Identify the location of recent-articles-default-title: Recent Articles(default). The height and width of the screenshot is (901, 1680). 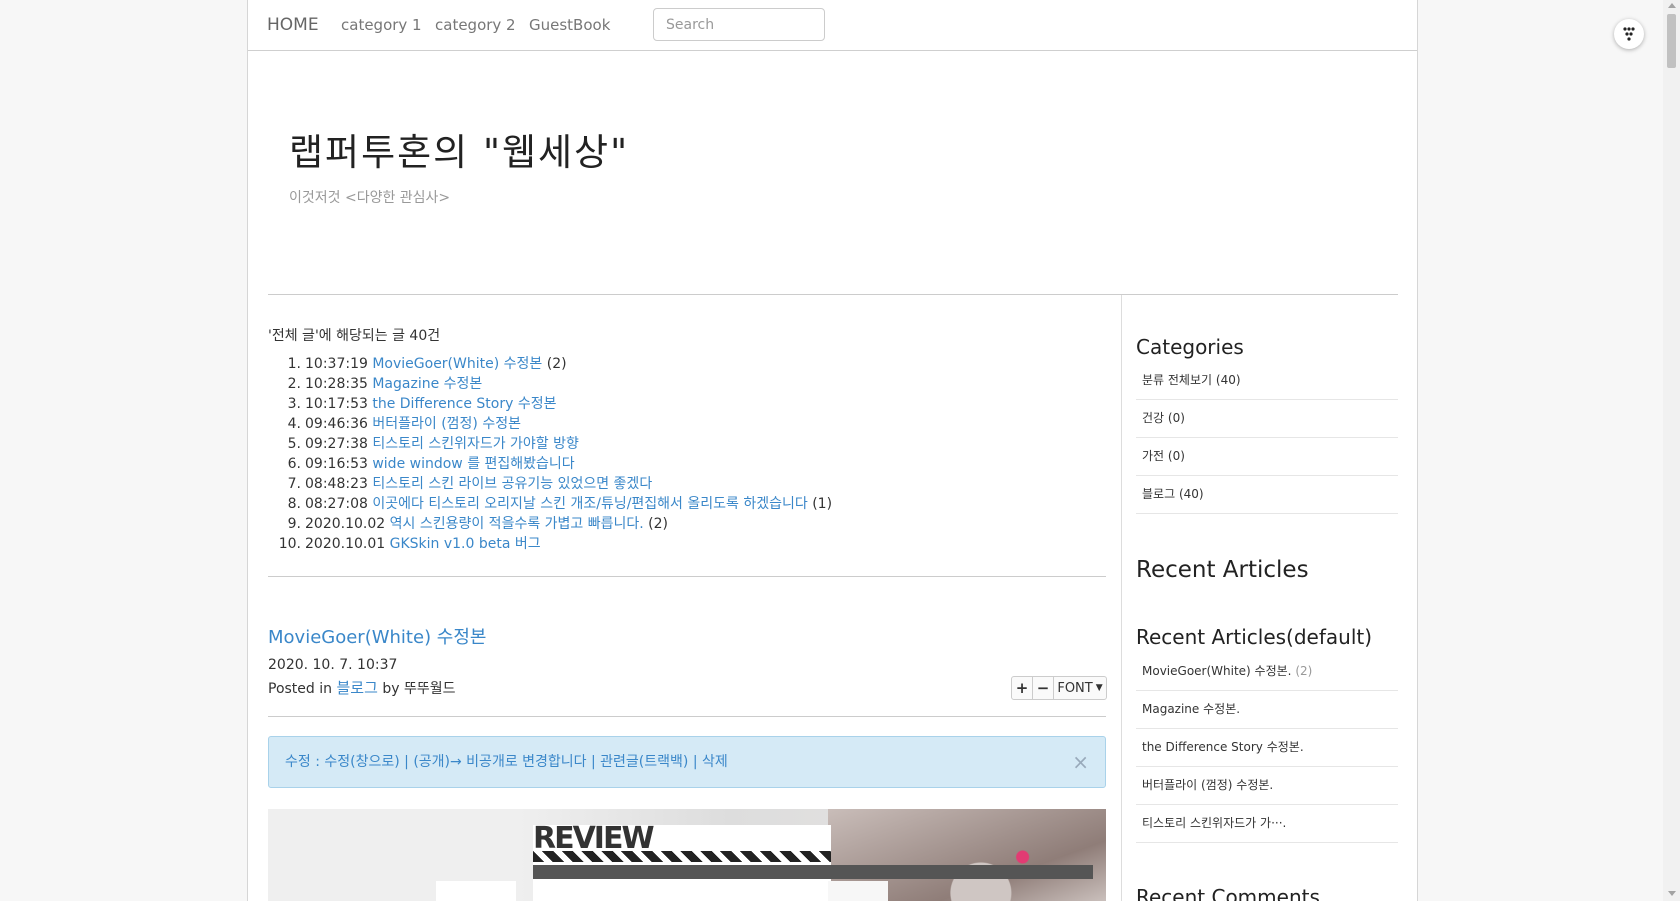
(1254, 637).